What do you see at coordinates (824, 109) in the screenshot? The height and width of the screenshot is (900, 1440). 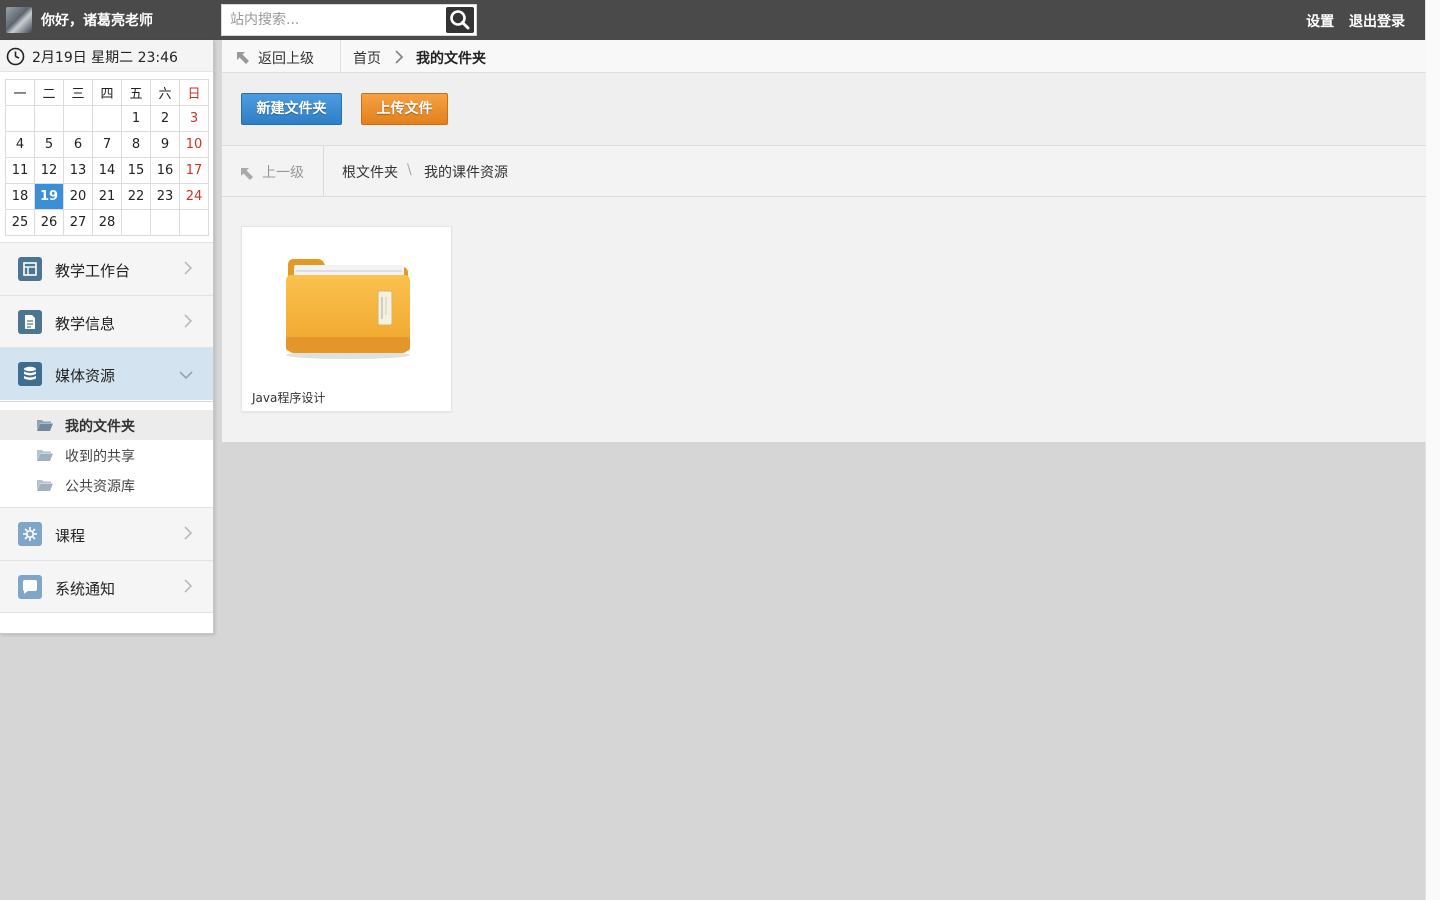 I see `toolbar: 新建文件夹 上传文件` at bounding box center [824, 109].